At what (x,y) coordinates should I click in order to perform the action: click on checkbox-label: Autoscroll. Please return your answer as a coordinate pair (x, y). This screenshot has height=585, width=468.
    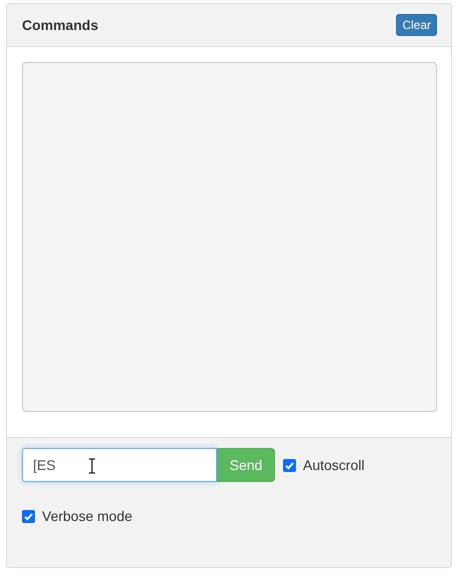
    Looking at the image, I should click on (333, 465).